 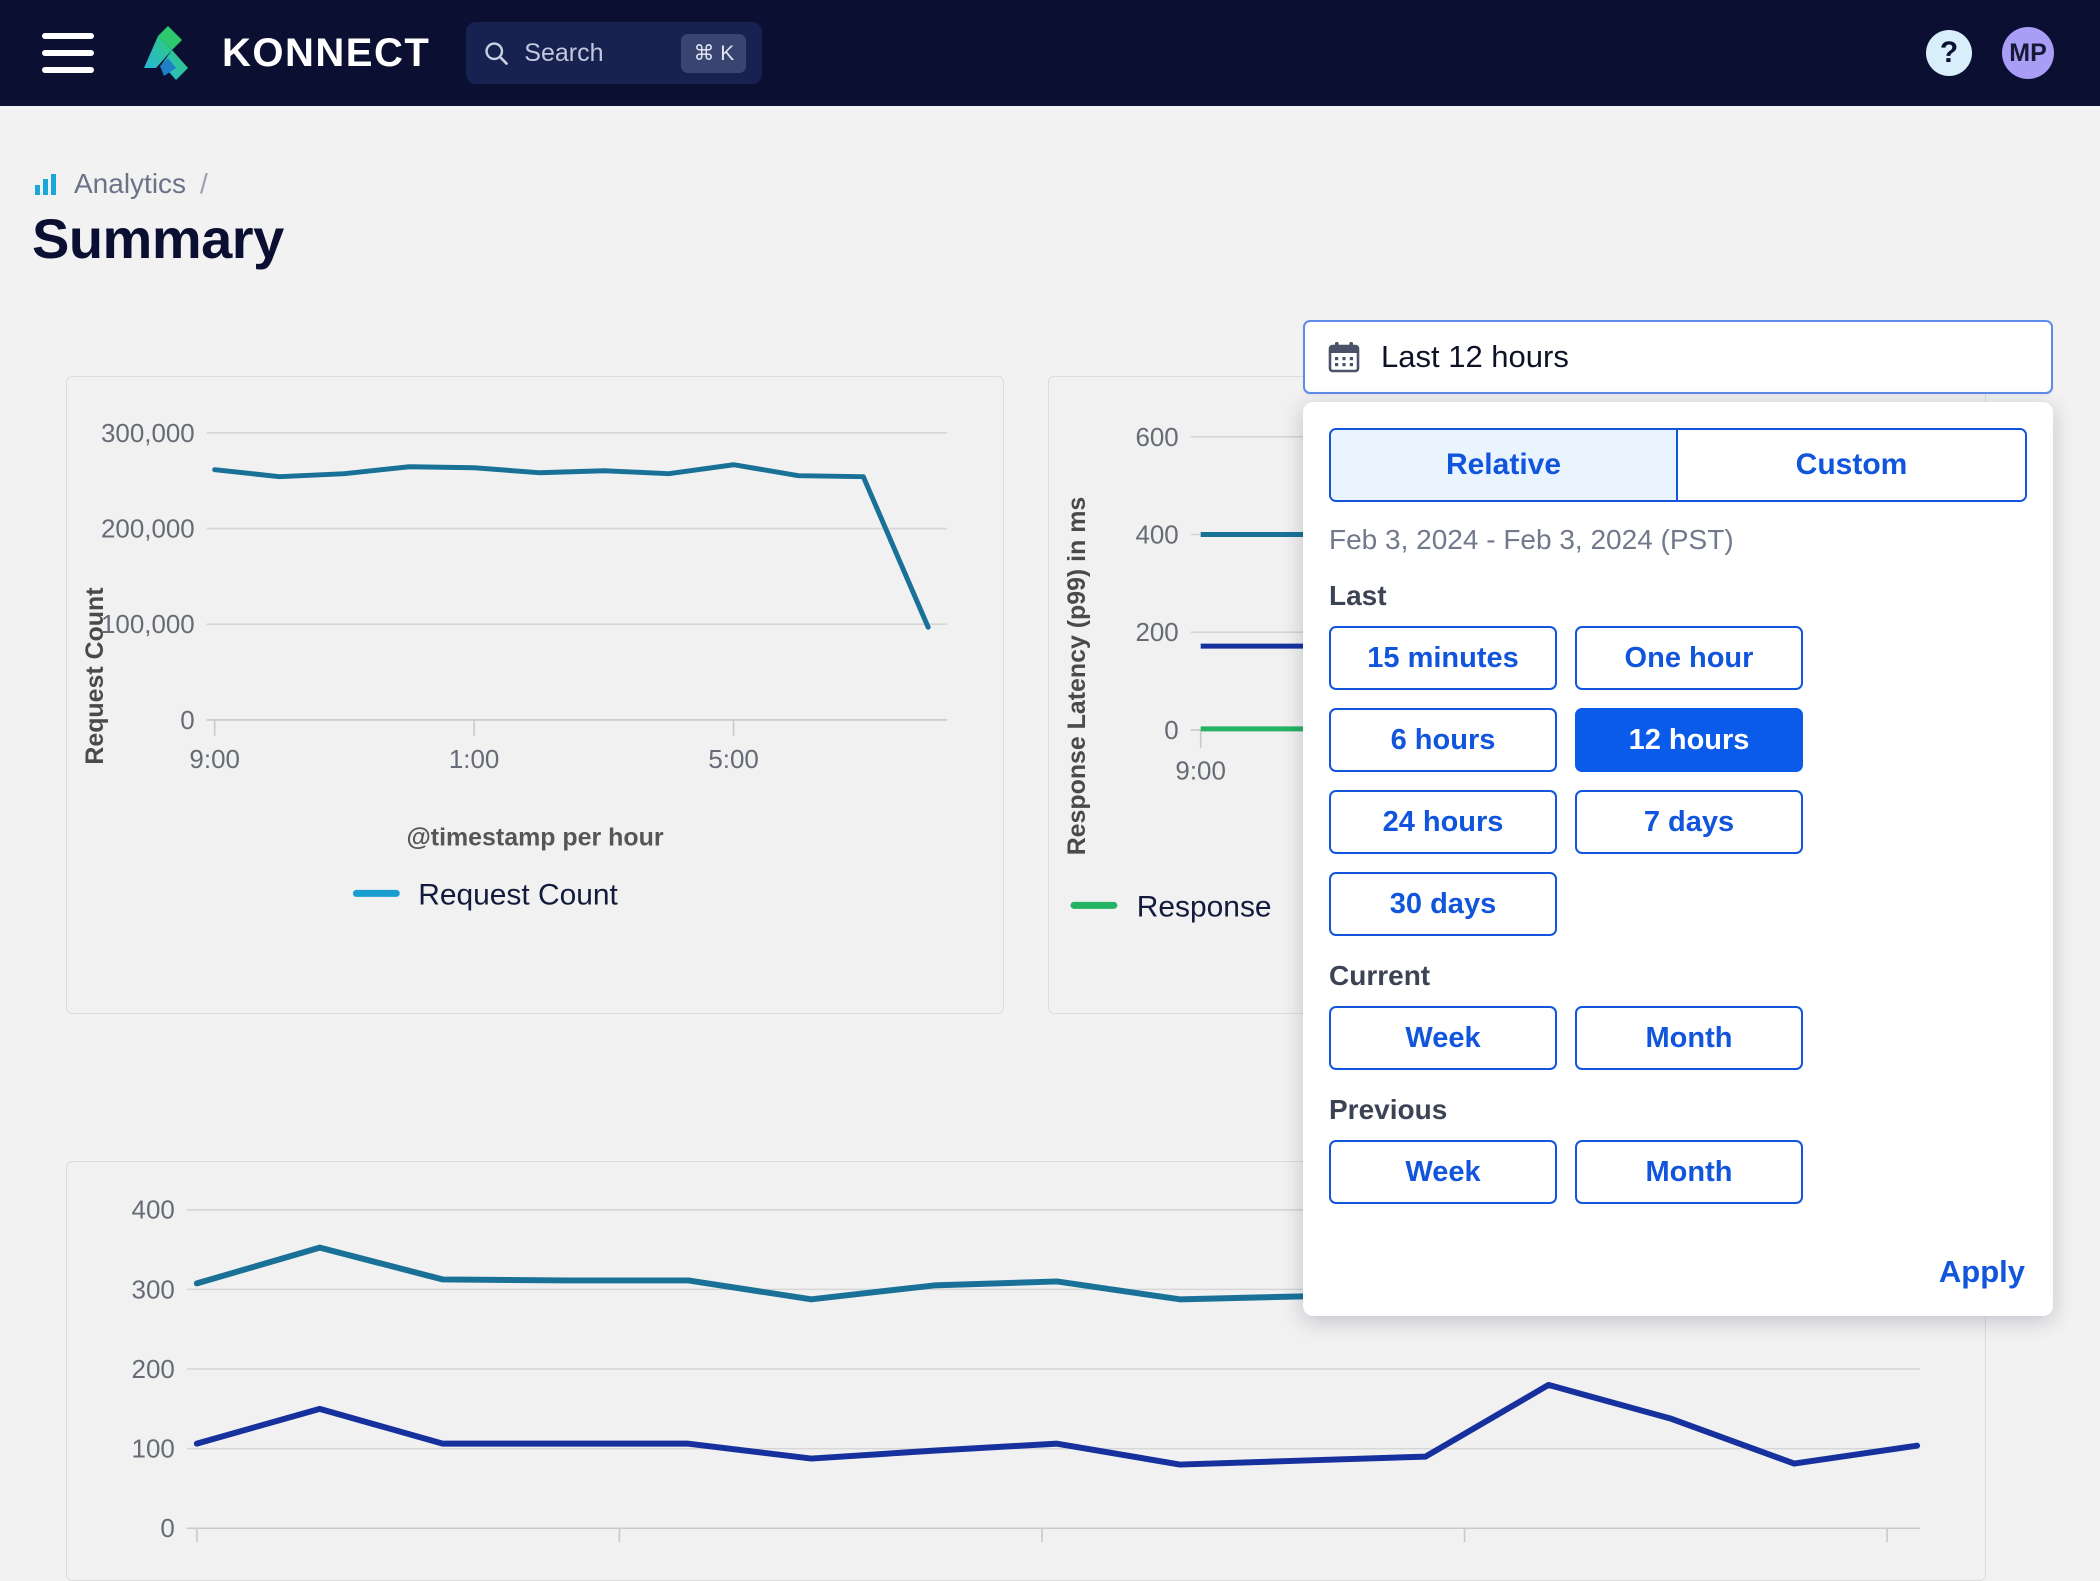 What do you see at coordinates (1077, 676) in the screenshot?
I see `y-axis-title: Response Latency (p99) in ms` at bounding box center [1077, 676].